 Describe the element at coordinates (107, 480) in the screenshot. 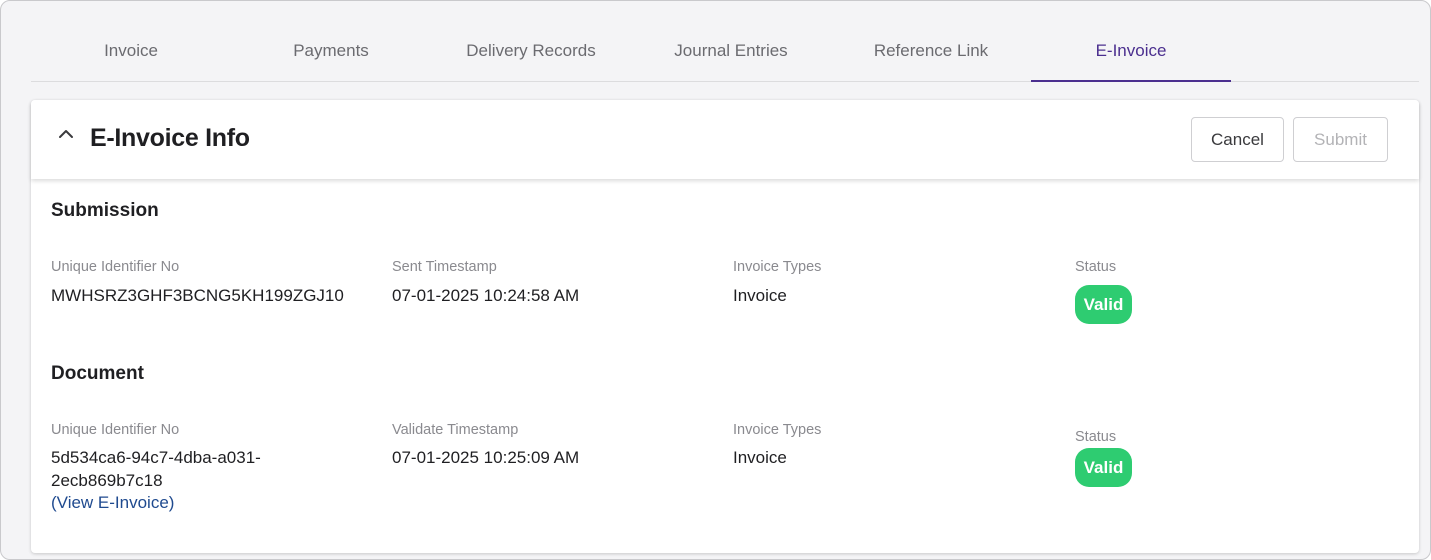

I see `document-uin-value-line2: 2ecb869b7c18` at that location.